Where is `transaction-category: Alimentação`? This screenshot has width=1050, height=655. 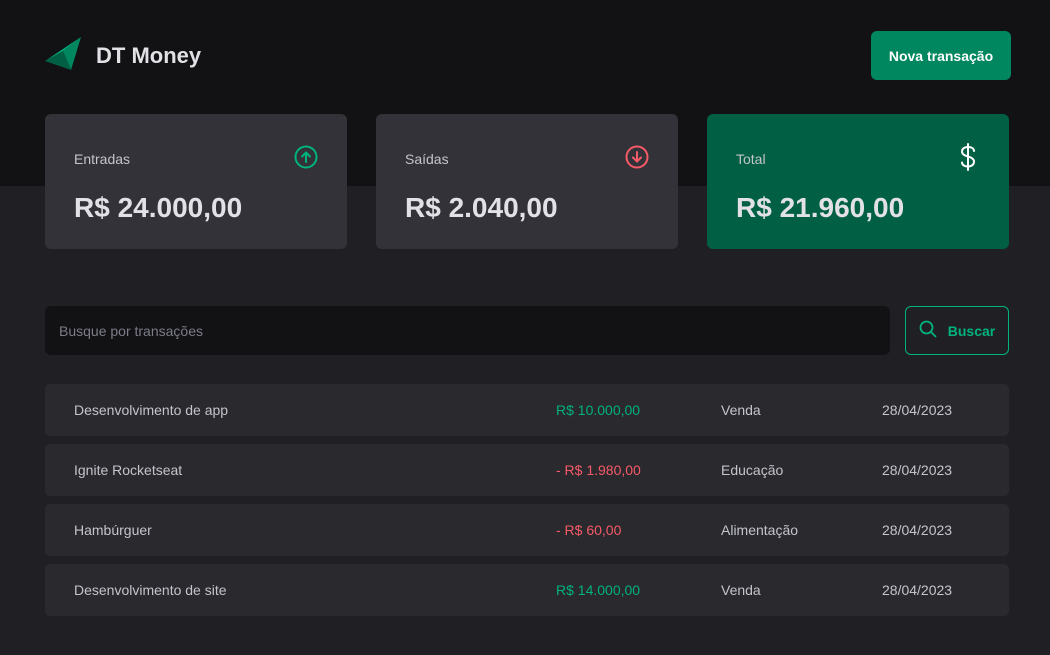 transaction-category: Alimentação is located at coordinates (760, 530).